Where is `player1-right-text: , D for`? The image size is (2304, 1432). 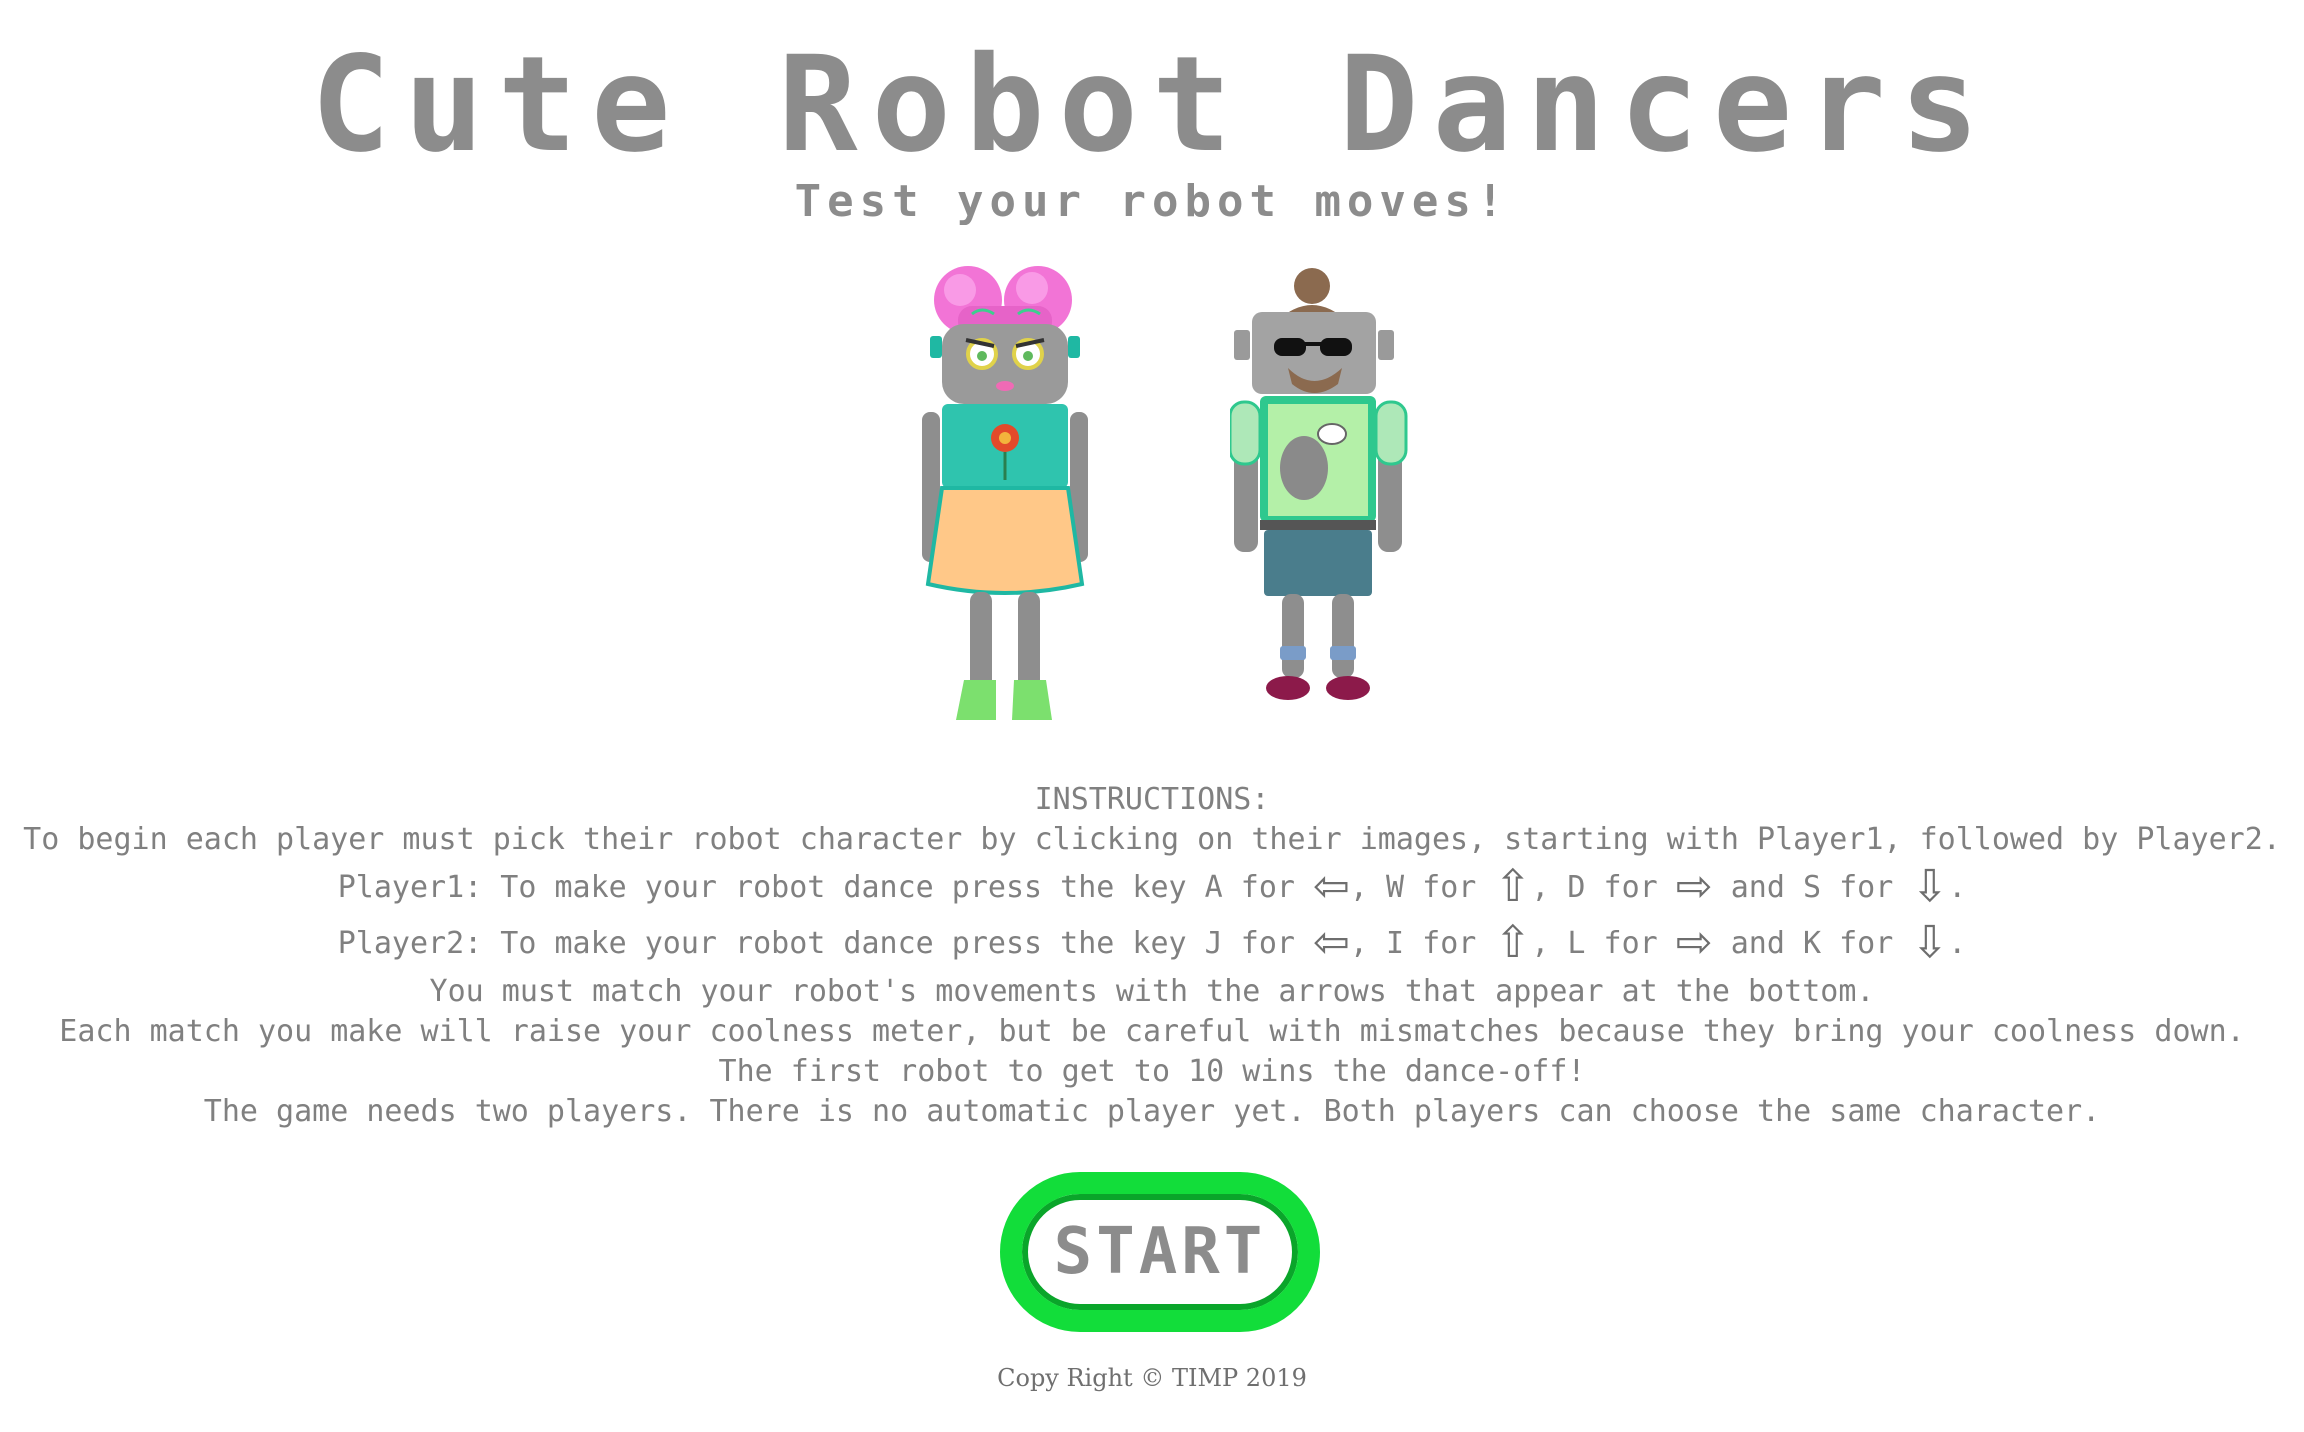 player1-right-text: , D for is located at coordinates (1603, 887).